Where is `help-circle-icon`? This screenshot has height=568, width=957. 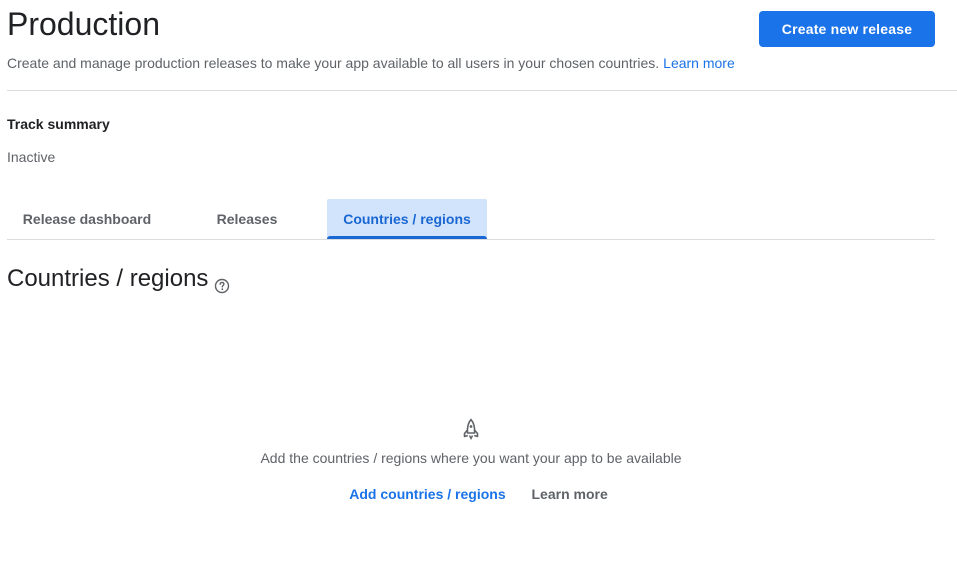 help-circle-icon is located at coordinates (222, 283).